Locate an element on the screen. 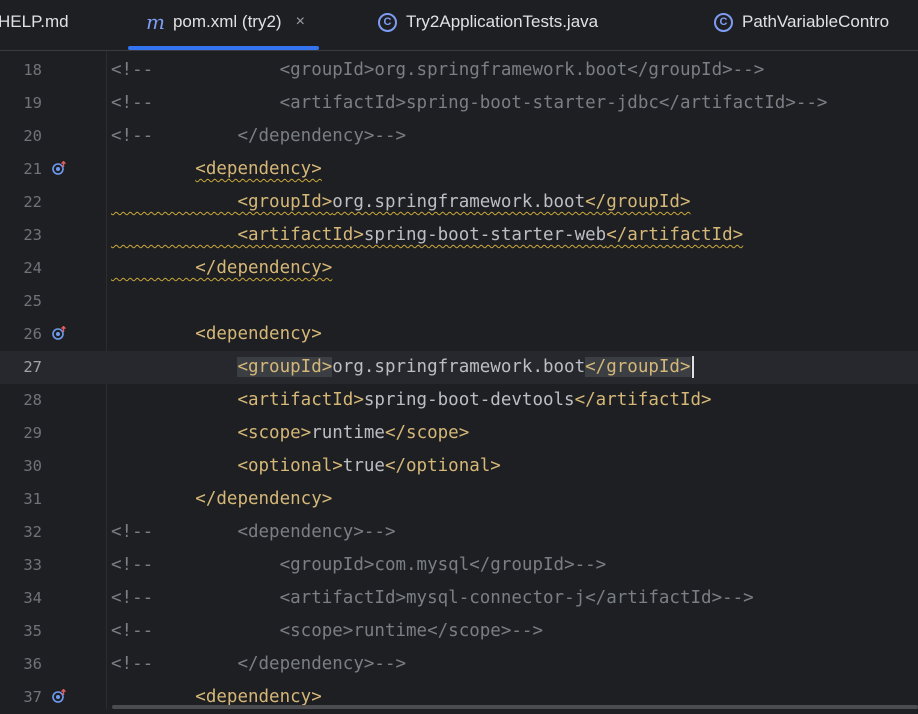  code-line: 25 is located at coordinates (459, 301).